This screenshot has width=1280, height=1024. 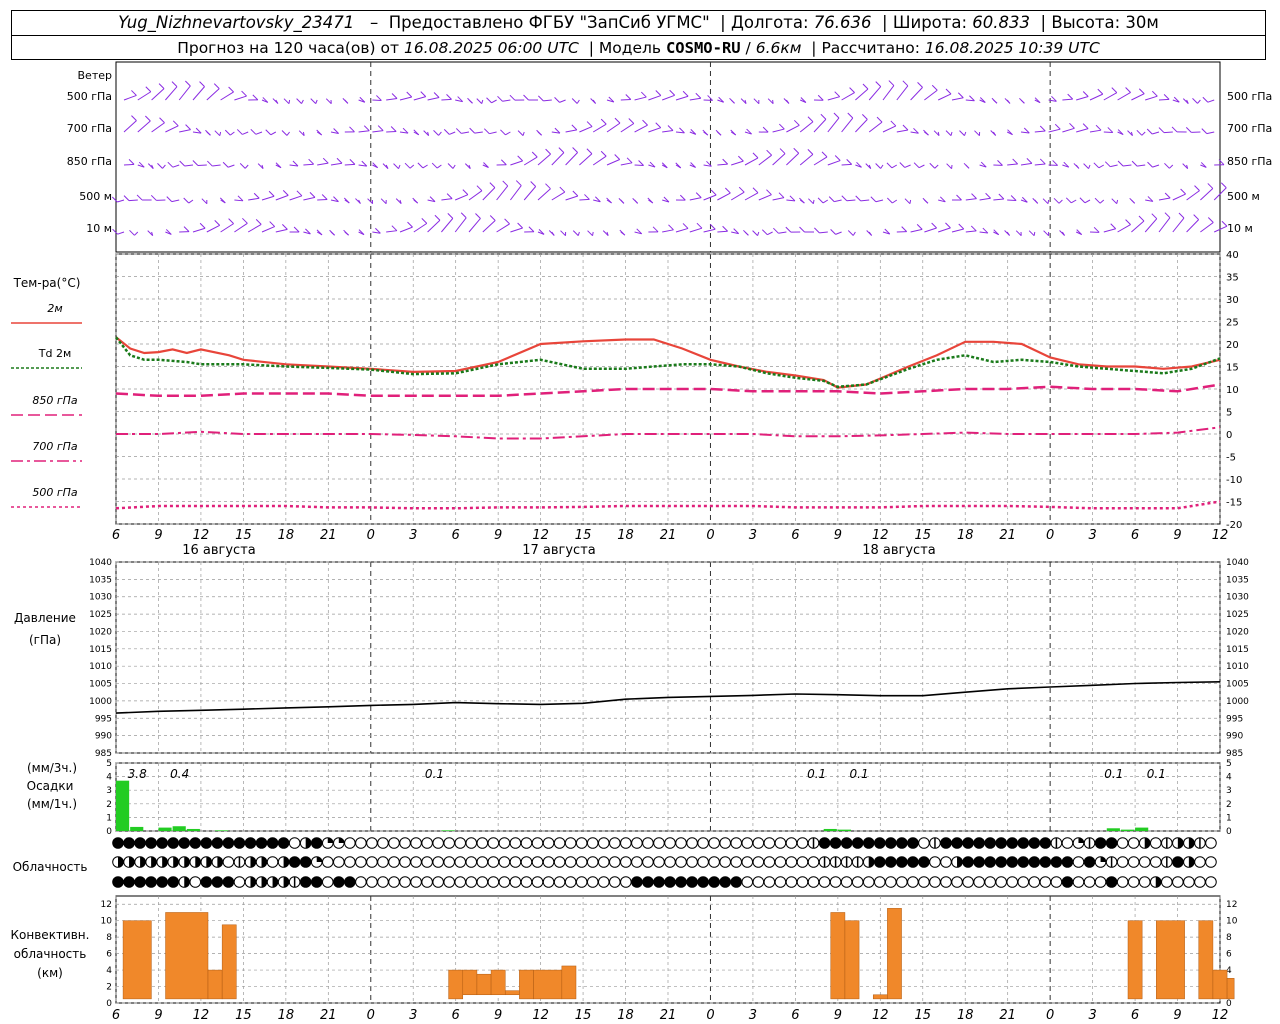 I want to click on precip-tick-left: 3, so click(x=109, y=791).